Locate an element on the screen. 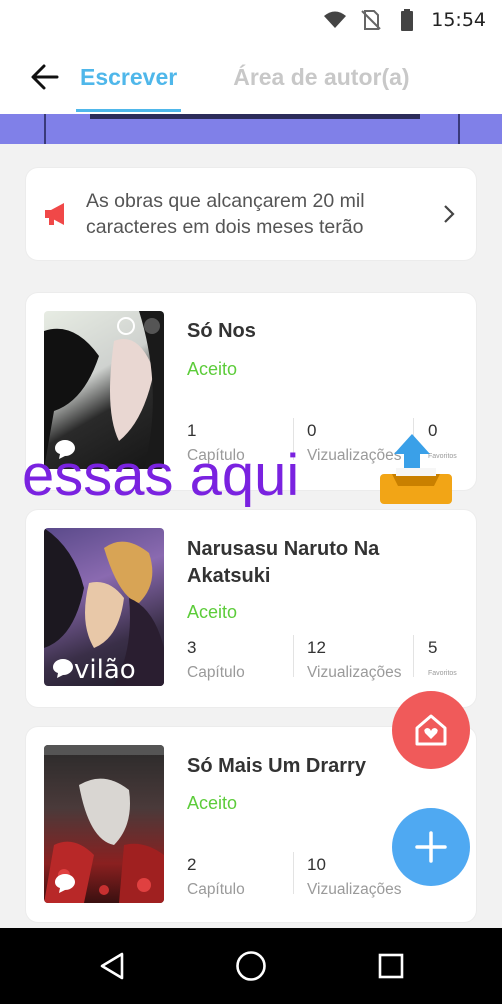 The image size is (502, 1004). nav-recents-button is located at coordinates (391, 966).